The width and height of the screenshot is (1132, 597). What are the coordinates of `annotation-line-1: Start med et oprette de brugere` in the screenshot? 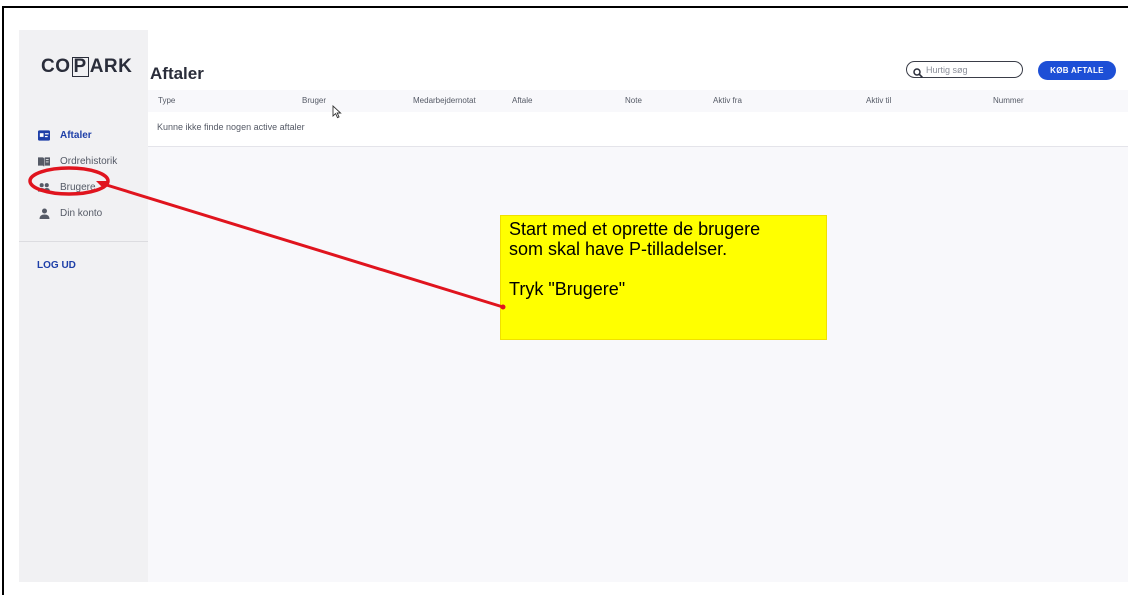 It's located at (635, 229).